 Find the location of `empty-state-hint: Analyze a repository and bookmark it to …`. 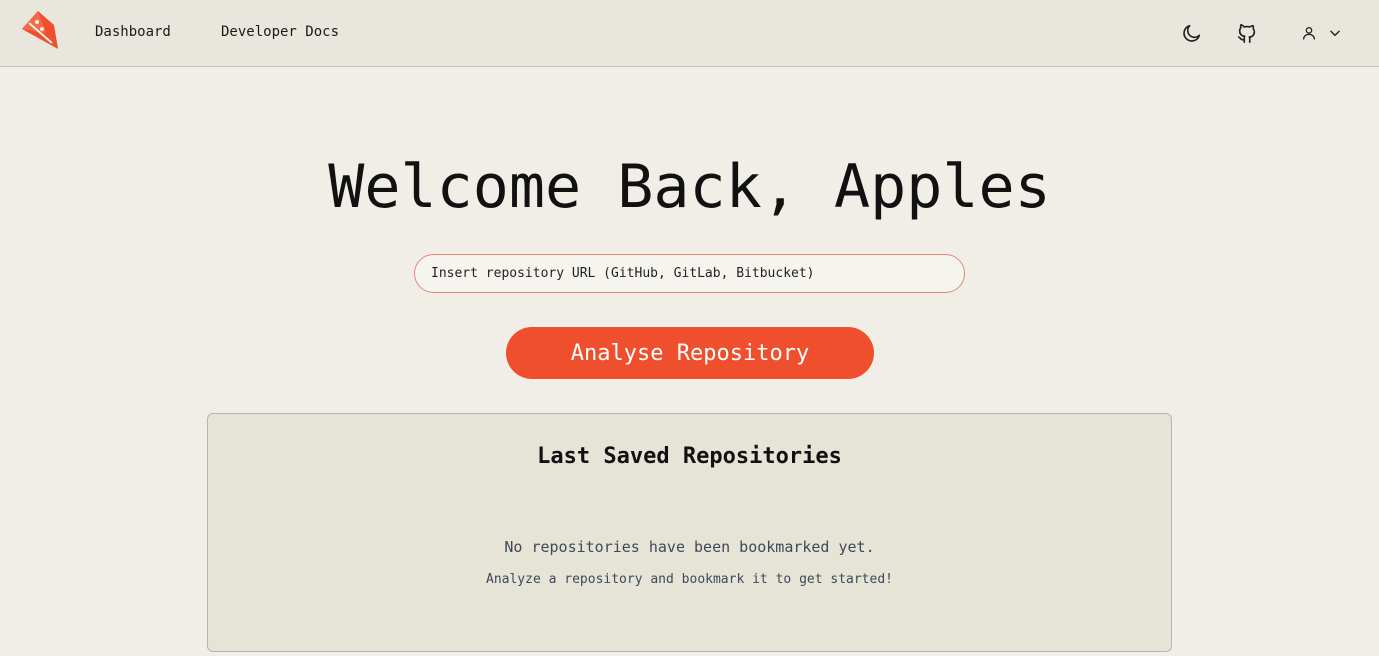

empty-state-hint: Analyze a repository and bookmark it to … is located at coordinates (689, 579).